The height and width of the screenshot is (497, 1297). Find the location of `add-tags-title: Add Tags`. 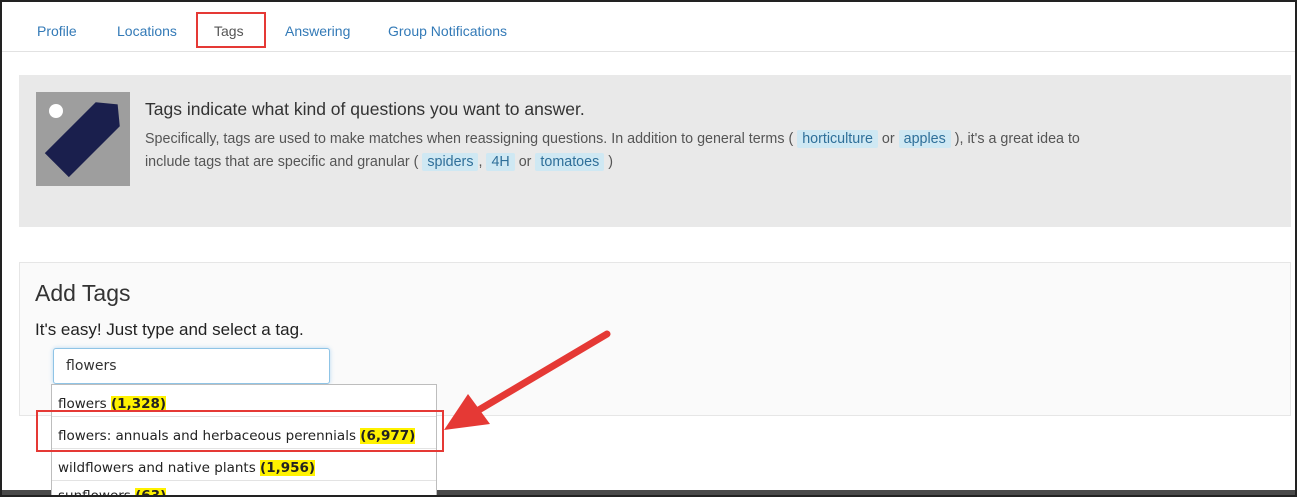

add-tags-title: Add Tags is located at coordinates (83, 293).